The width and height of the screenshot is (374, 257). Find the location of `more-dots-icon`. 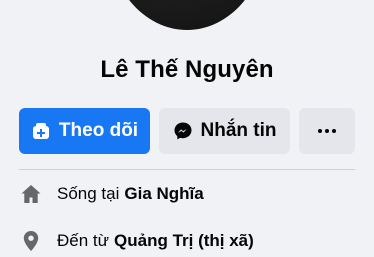

more-dots-icon is located at coordinates (327, 131).